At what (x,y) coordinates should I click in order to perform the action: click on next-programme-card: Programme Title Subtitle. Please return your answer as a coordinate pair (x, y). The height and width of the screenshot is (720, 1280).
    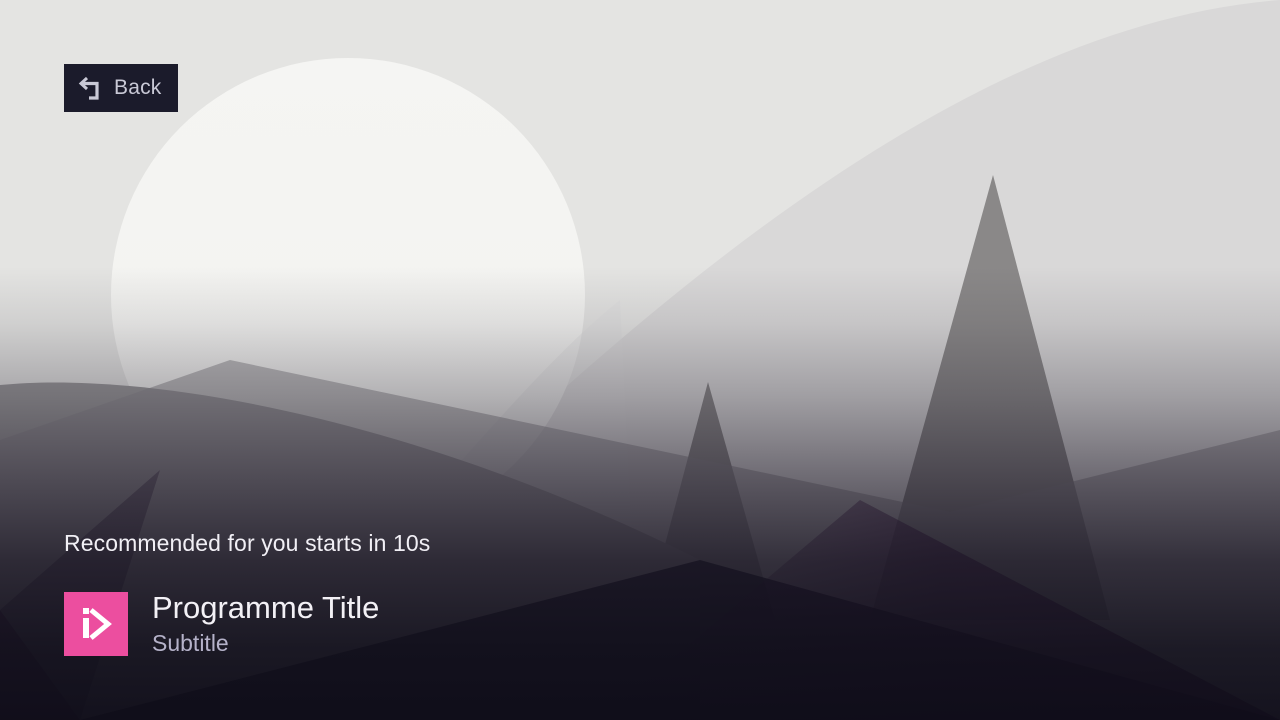
    Looking at the image, I should click on (221, 624).